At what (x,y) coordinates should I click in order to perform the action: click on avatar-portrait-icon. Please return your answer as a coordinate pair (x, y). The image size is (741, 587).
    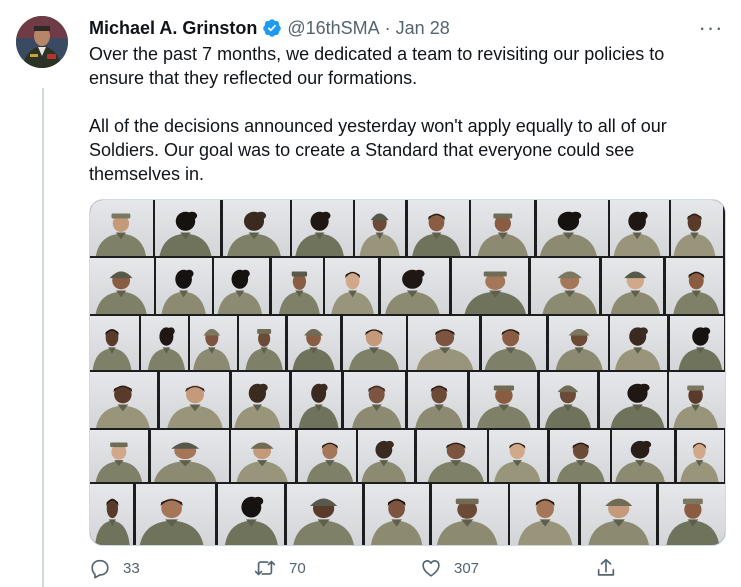
    Looking at the image, I should click on (42, 42).